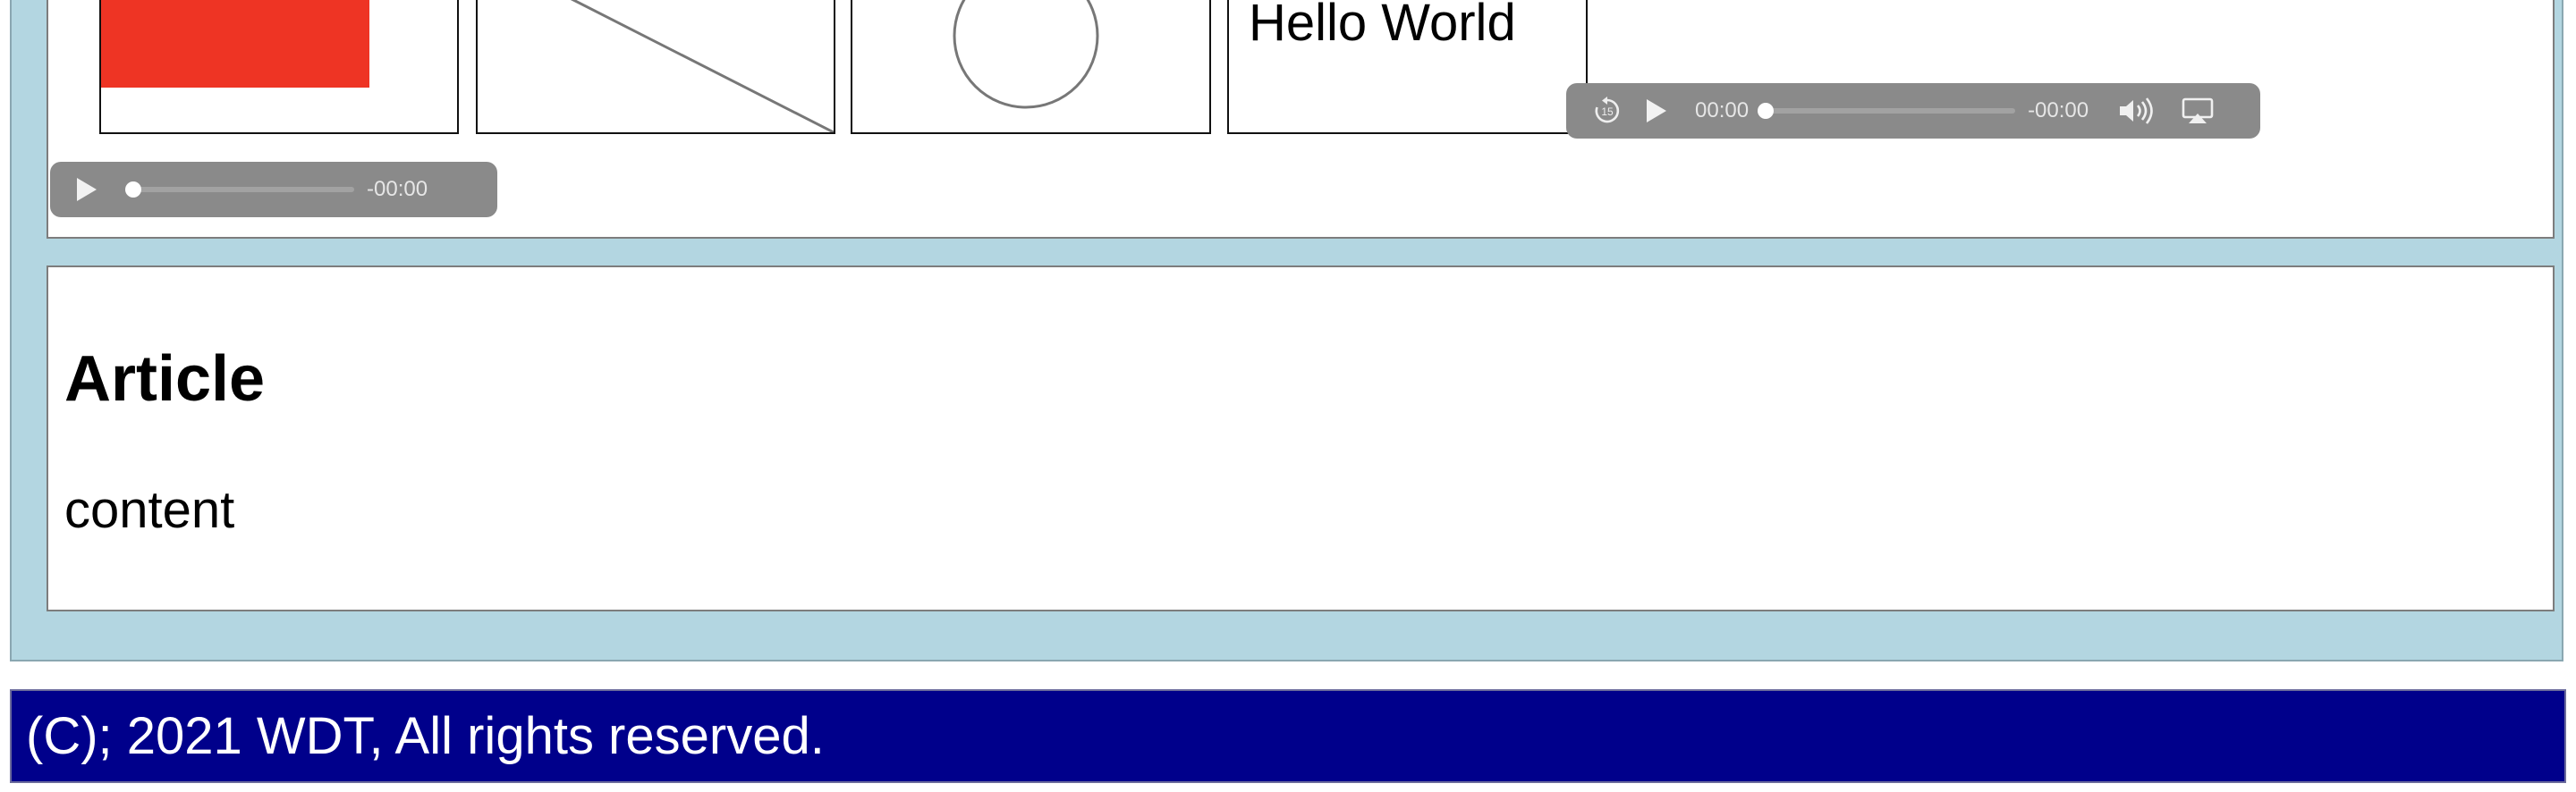 The height and width of the screenshot is (792, 2576). I want to click on image-frame, so click(279, 67).